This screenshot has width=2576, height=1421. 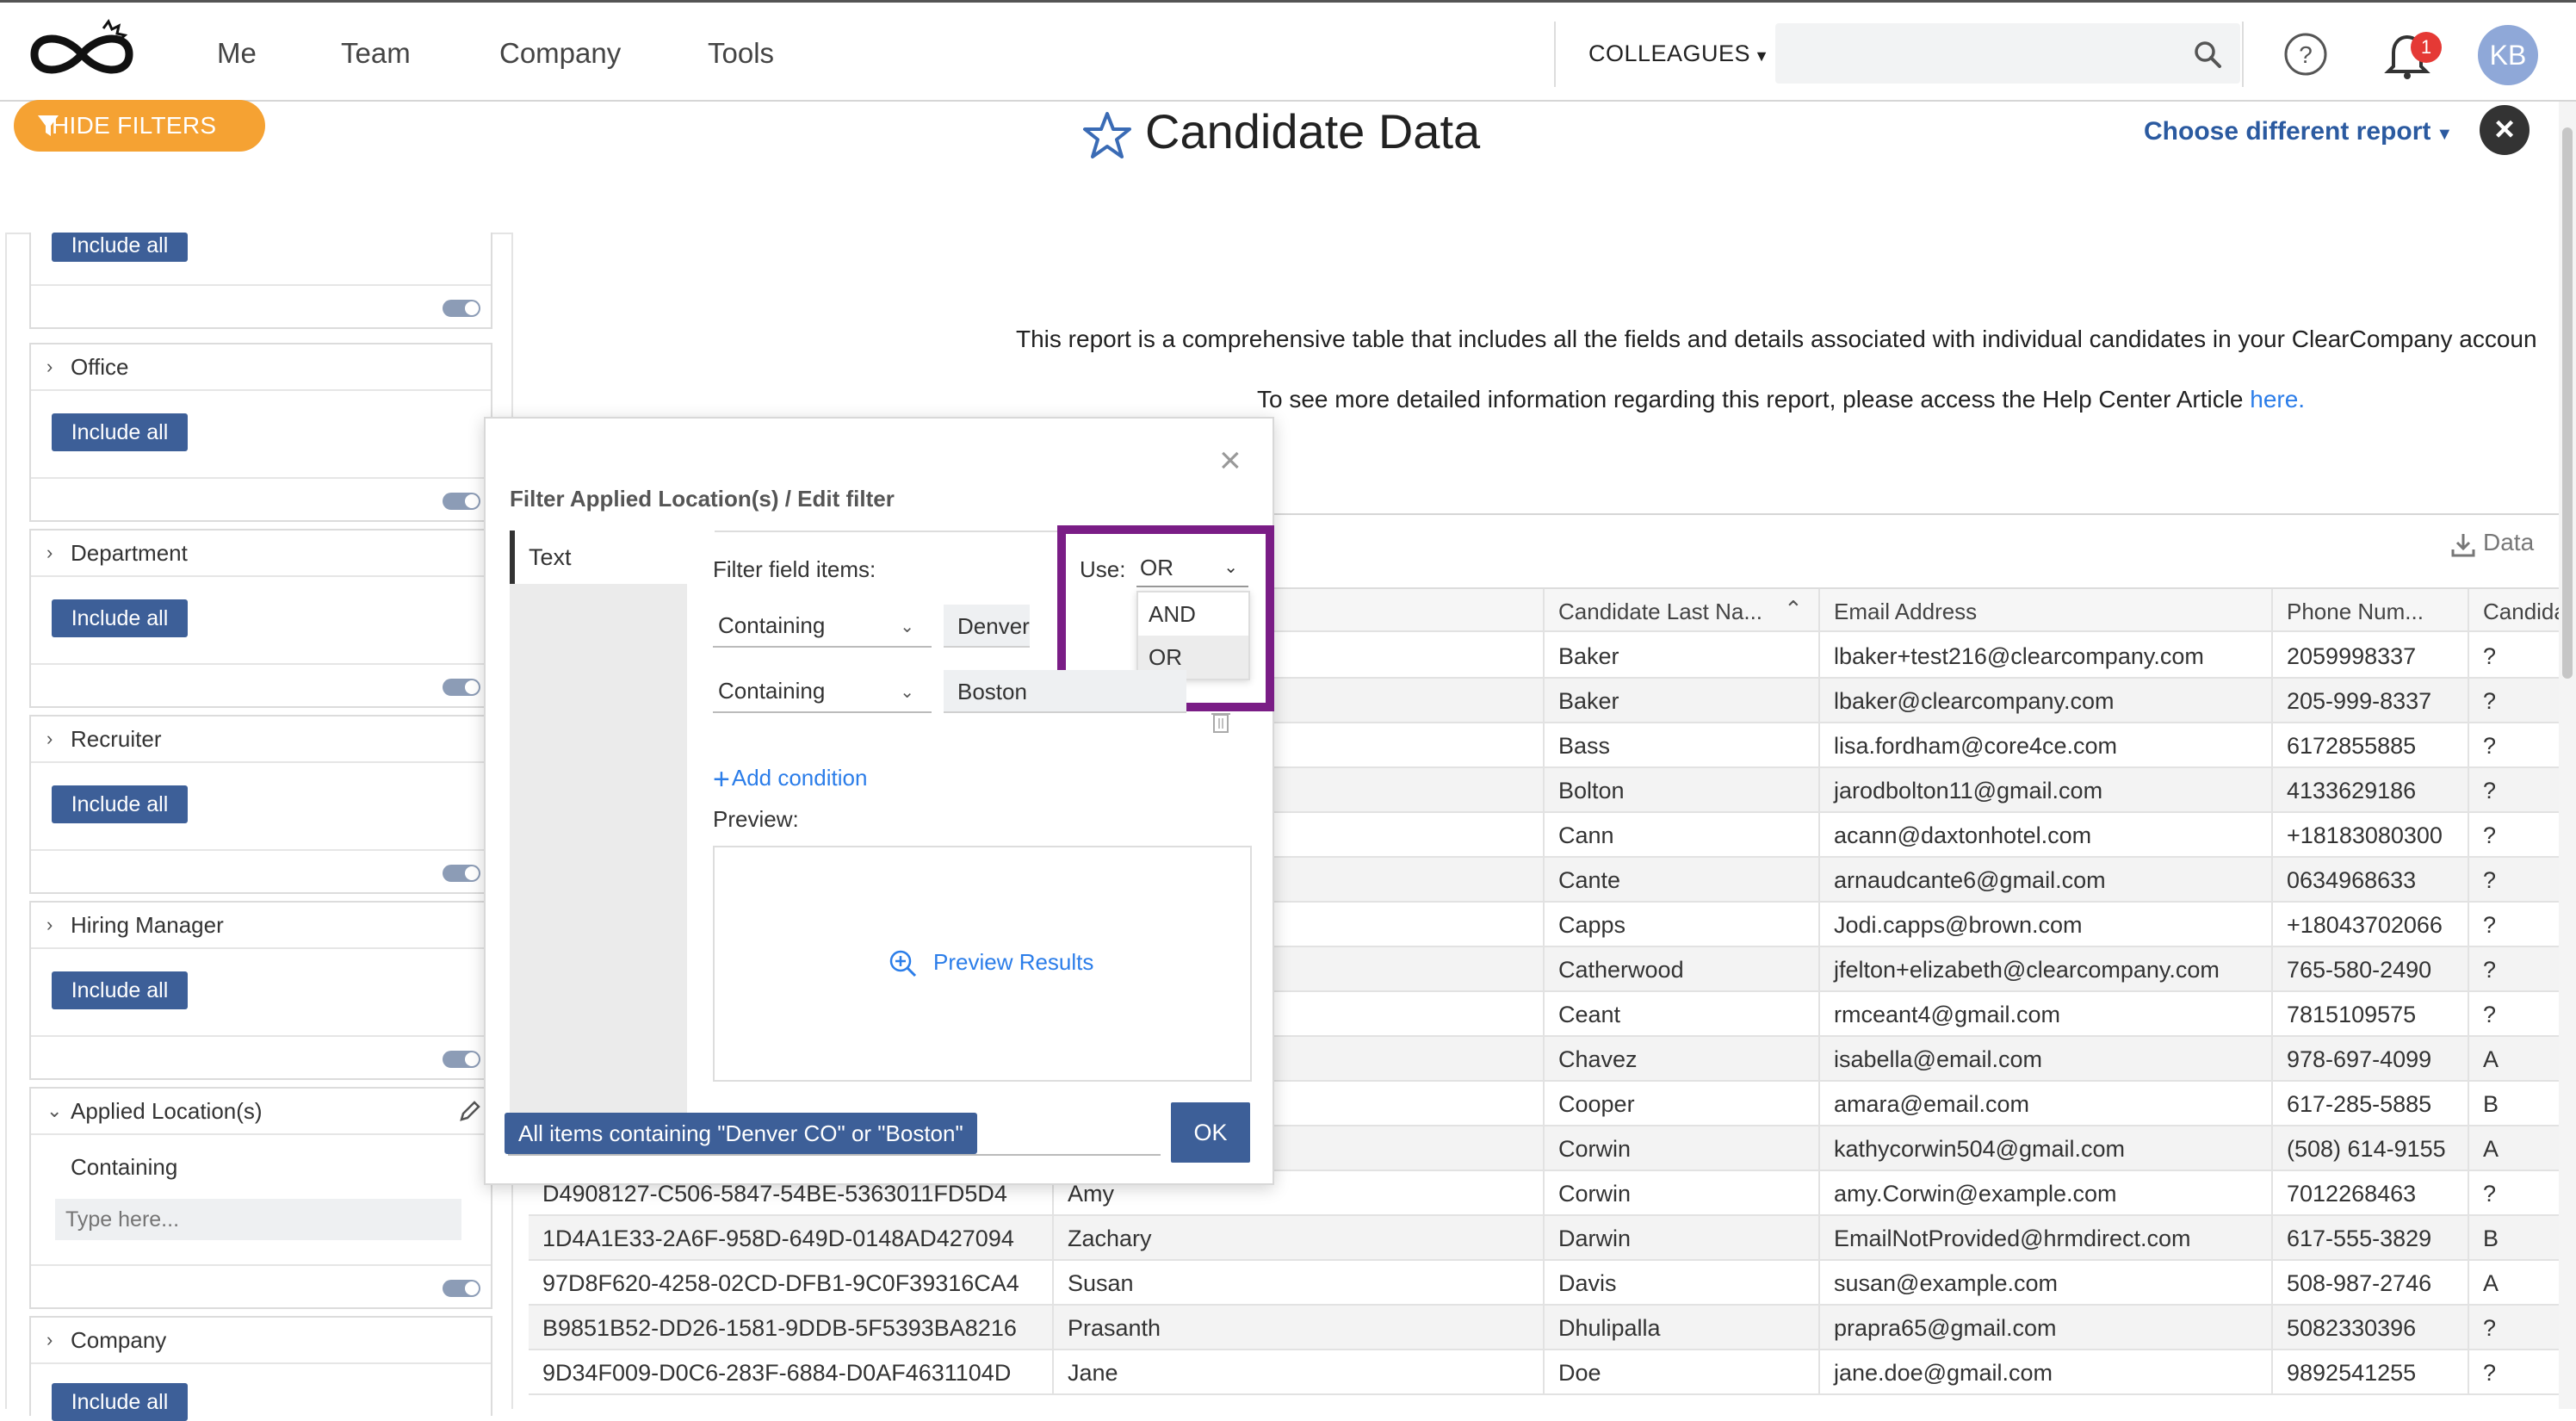 What do you see at coordinates (756, 819) in the screenshot?
I see `preview-label: Preview:` at bounding box center [756, 819].